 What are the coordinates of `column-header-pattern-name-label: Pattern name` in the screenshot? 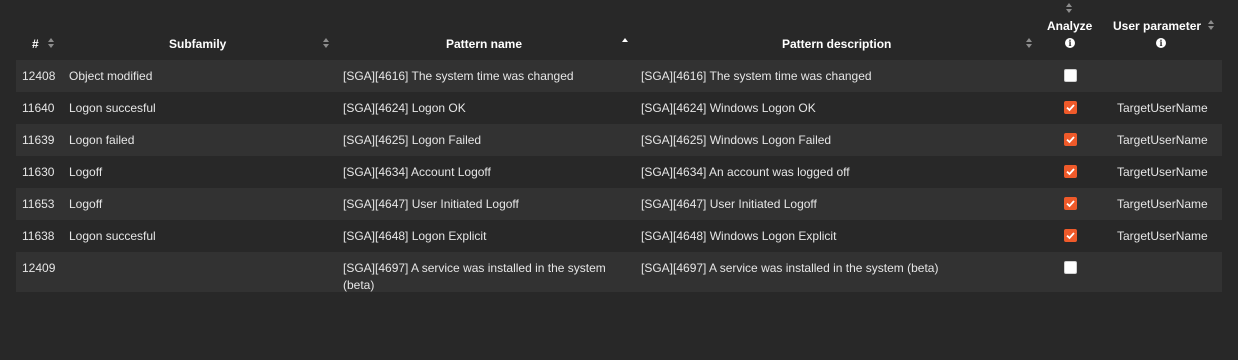 It's located at (484, 44).